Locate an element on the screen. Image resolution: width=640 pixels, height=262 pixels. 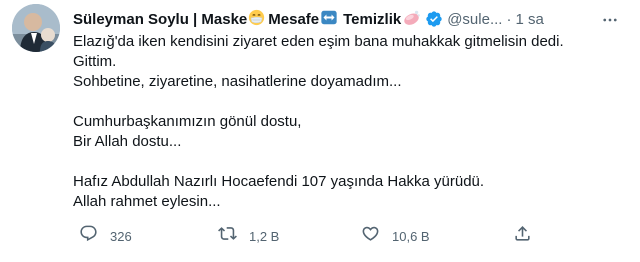
avatar is located at coordinates (36, 28).